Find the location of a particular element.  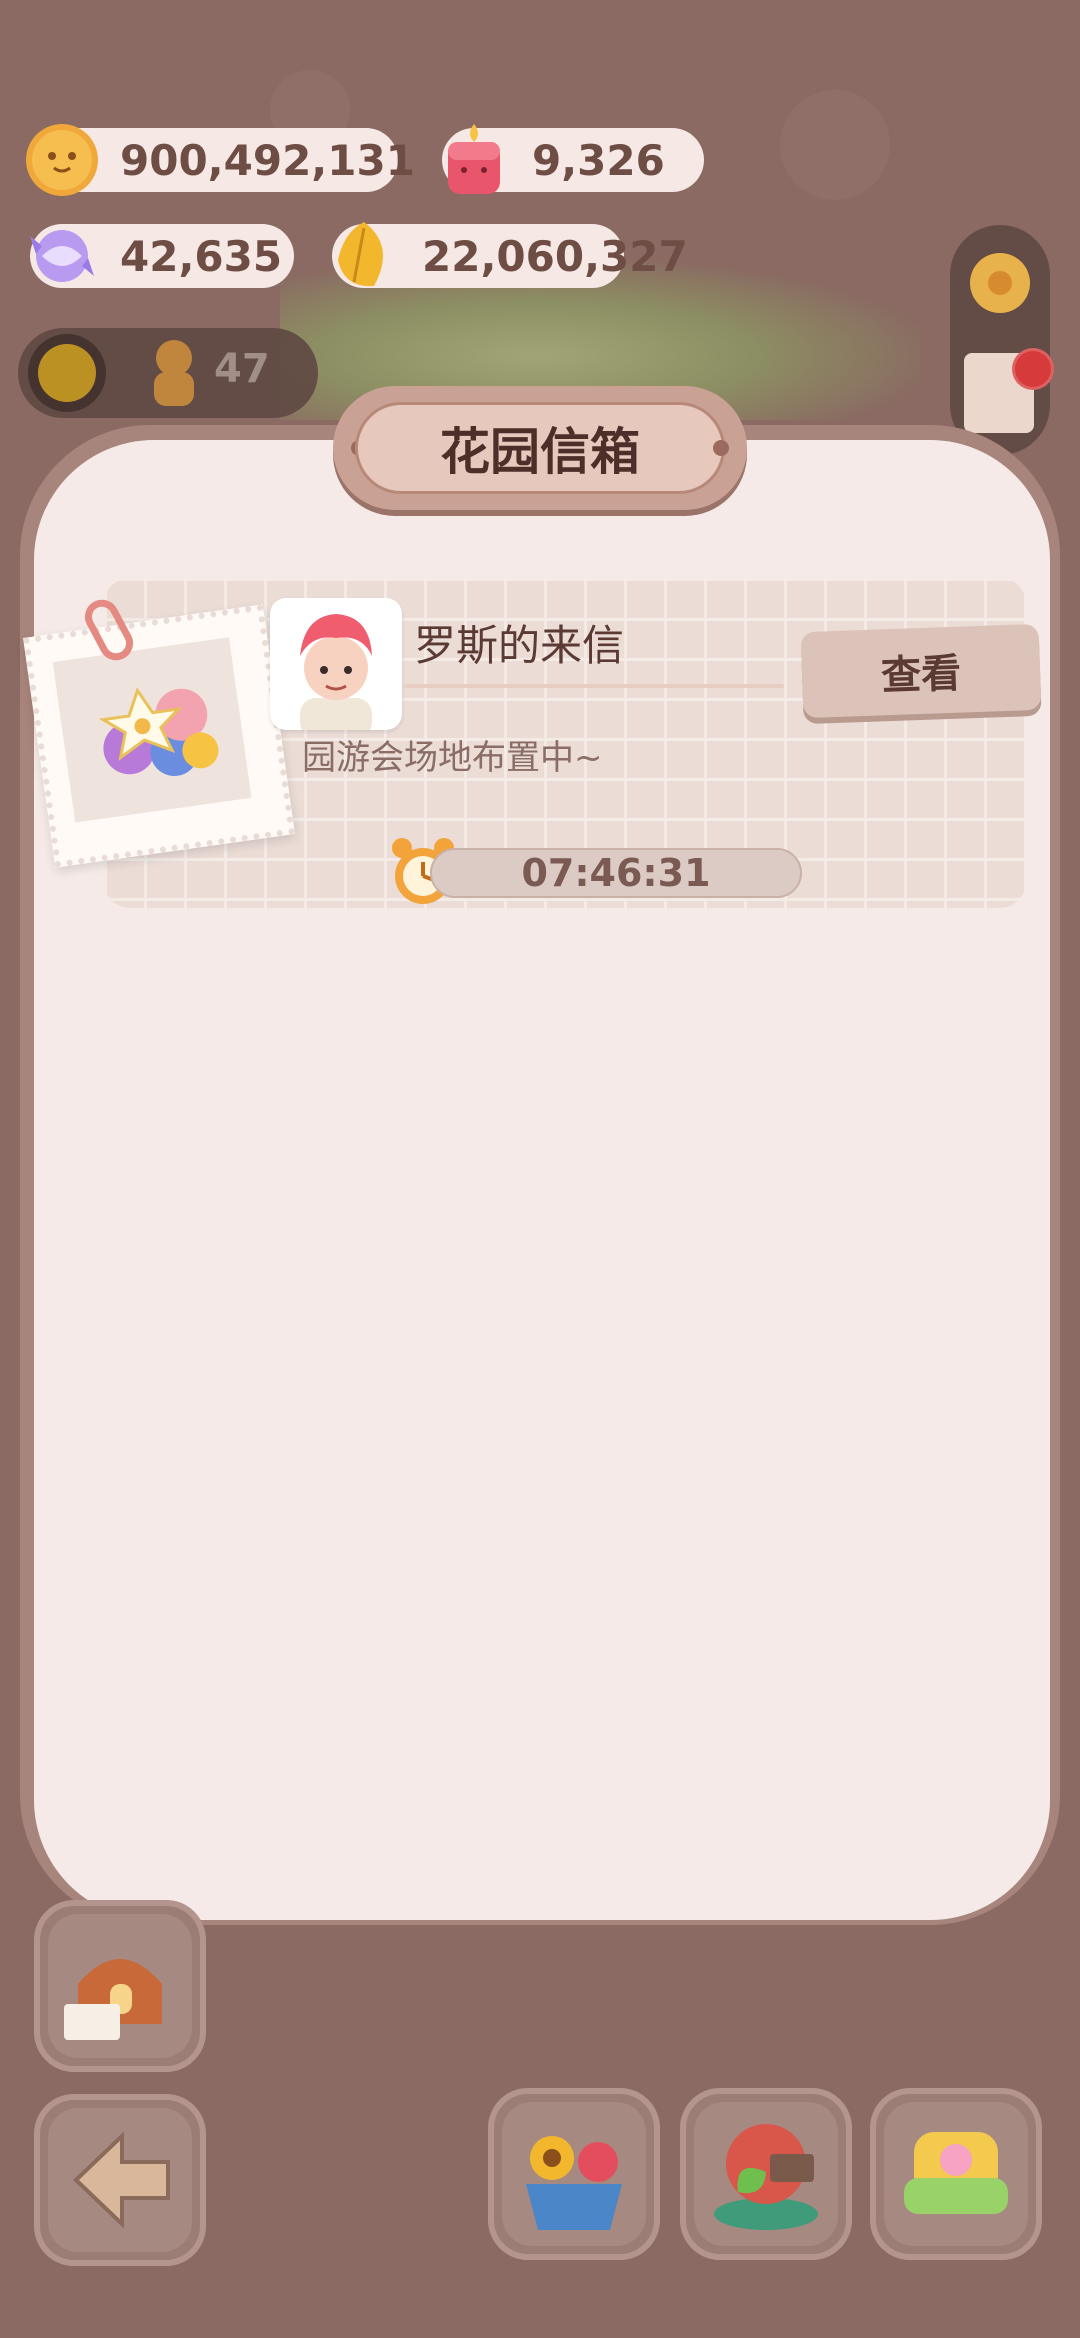

furniture-button is located at coordinates (956, 2174).